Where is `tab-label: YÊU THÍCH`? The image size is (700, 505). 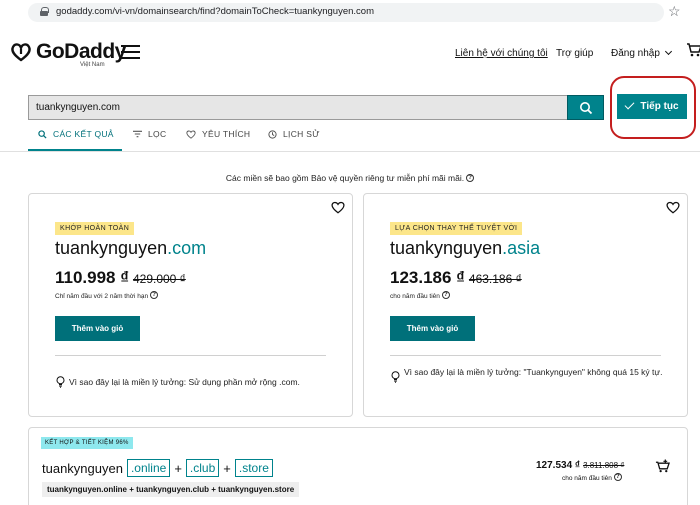
tab-label: YÊU THÍCH is located at coordinates (226, 134).